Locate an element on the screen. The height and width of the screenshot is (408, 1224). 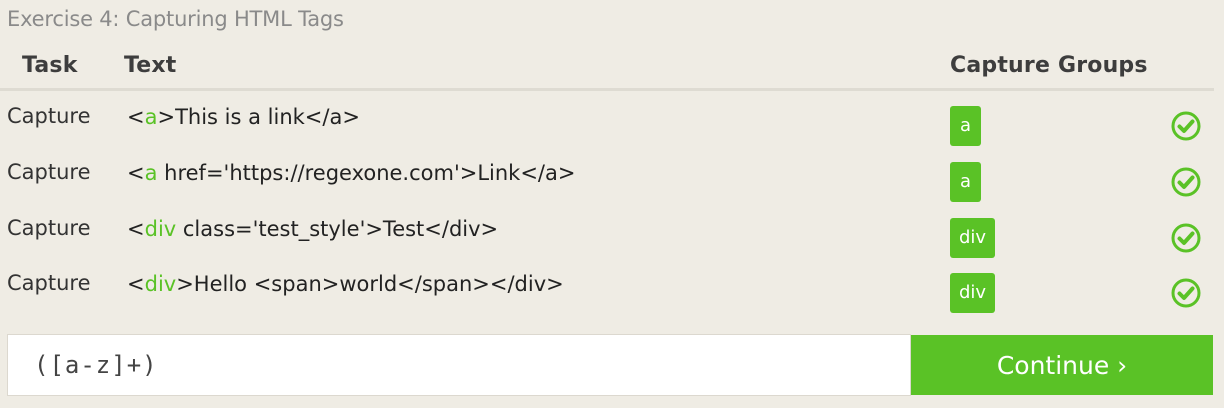
regex-input is located at coordinates (459, 365).